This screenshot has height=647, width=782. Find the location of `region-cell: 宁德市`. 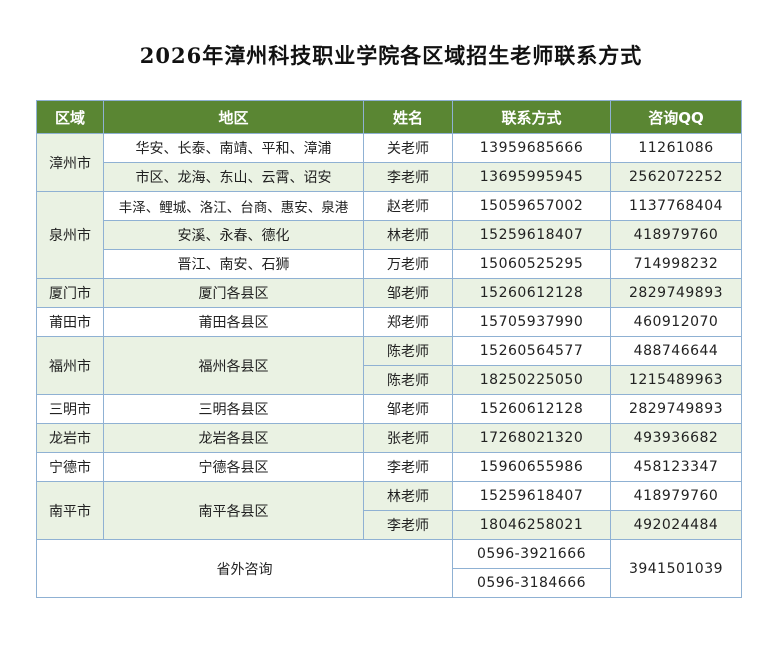

region-cell: 宁德市 is located at coordinates (70, 467).